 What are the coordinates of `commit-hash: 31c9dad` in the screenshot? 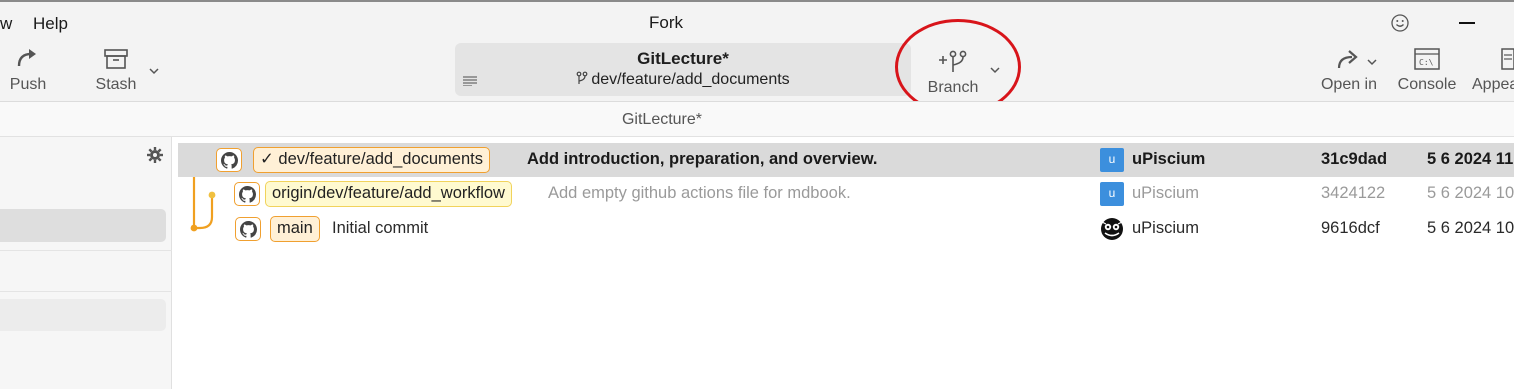 It's located at (1354, 159).